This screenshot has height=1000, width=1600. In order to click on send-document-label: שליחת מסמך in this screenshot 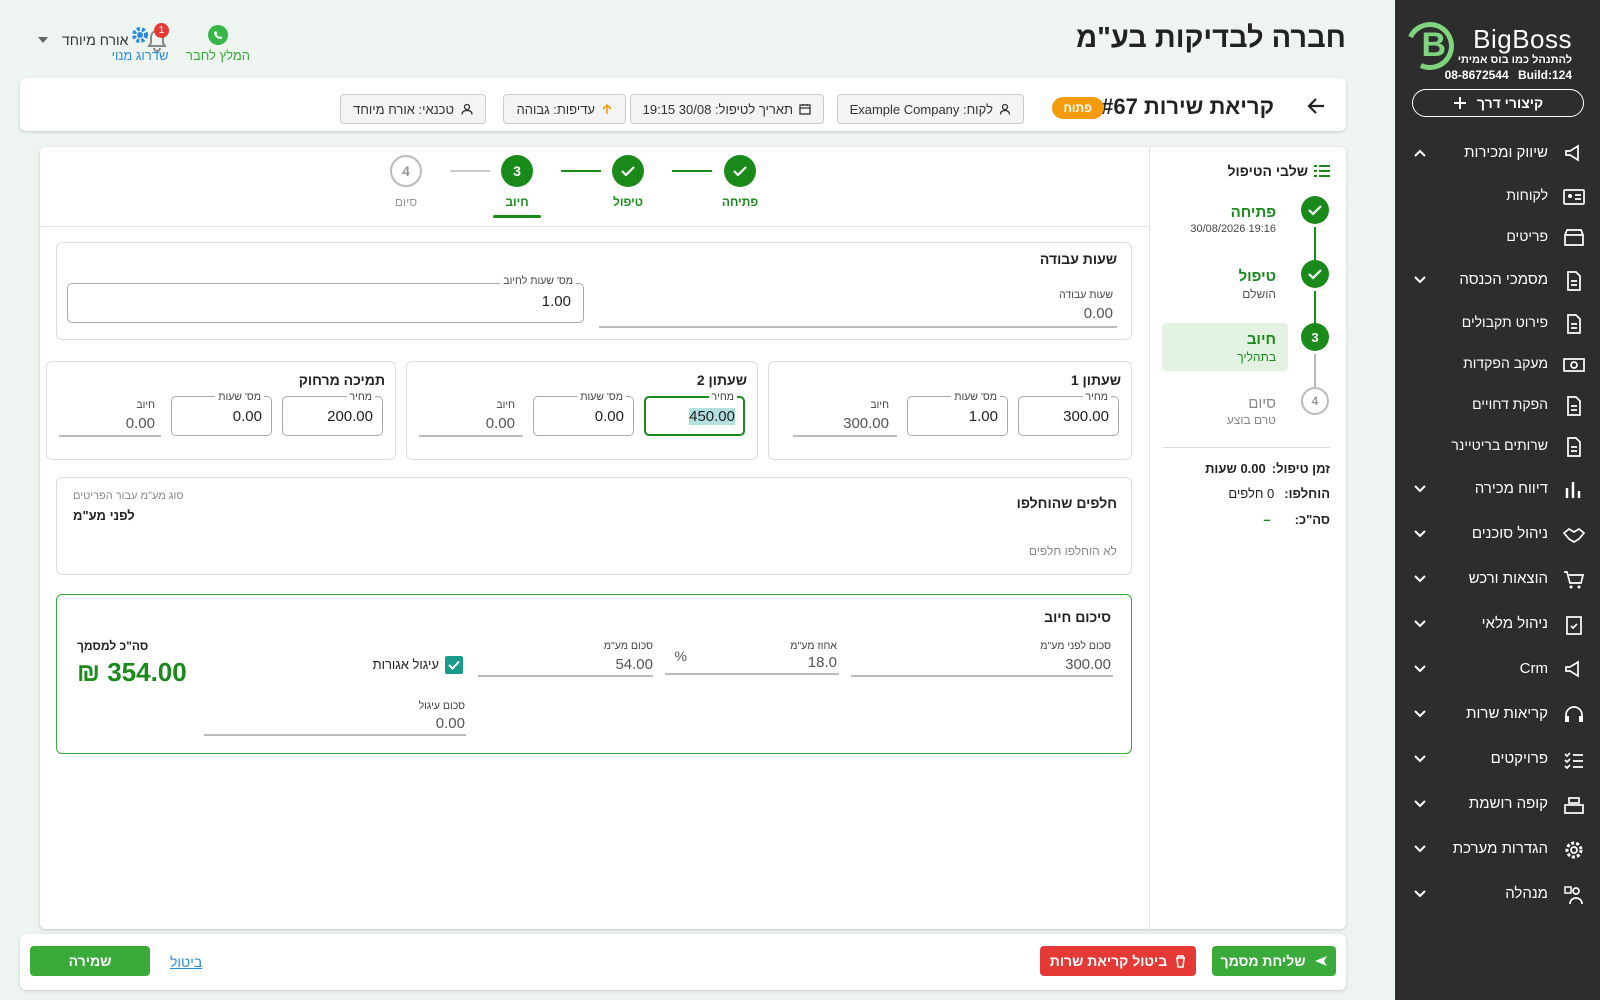, I will do `click(1263, 961)`.